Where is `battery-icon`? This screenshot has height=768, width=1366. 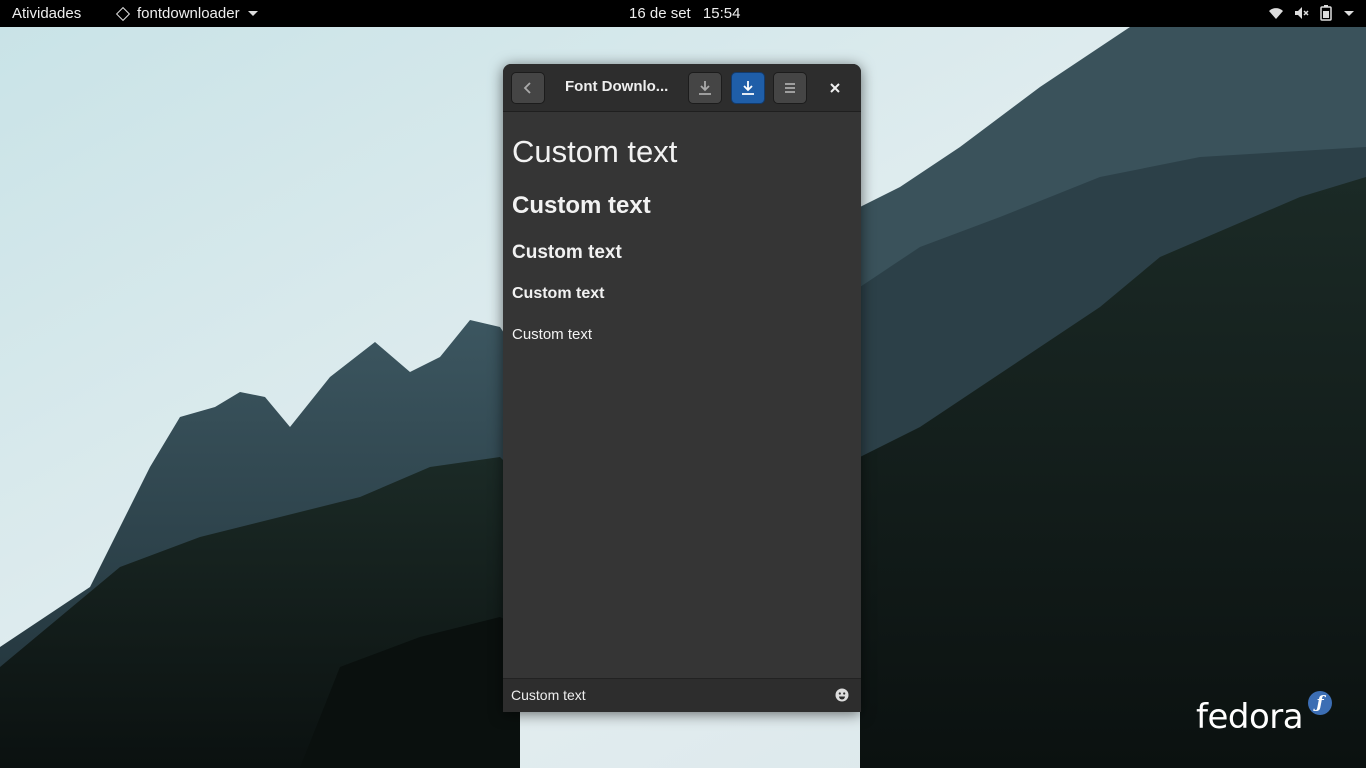
battery-icon is located at coordinates (1326, 13).